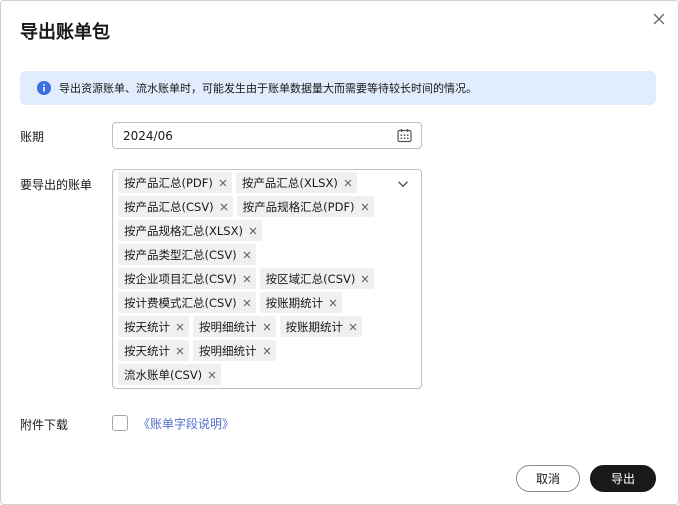  I want to click on tag-item: 按区域汇总(CSV), so click(317, 278).